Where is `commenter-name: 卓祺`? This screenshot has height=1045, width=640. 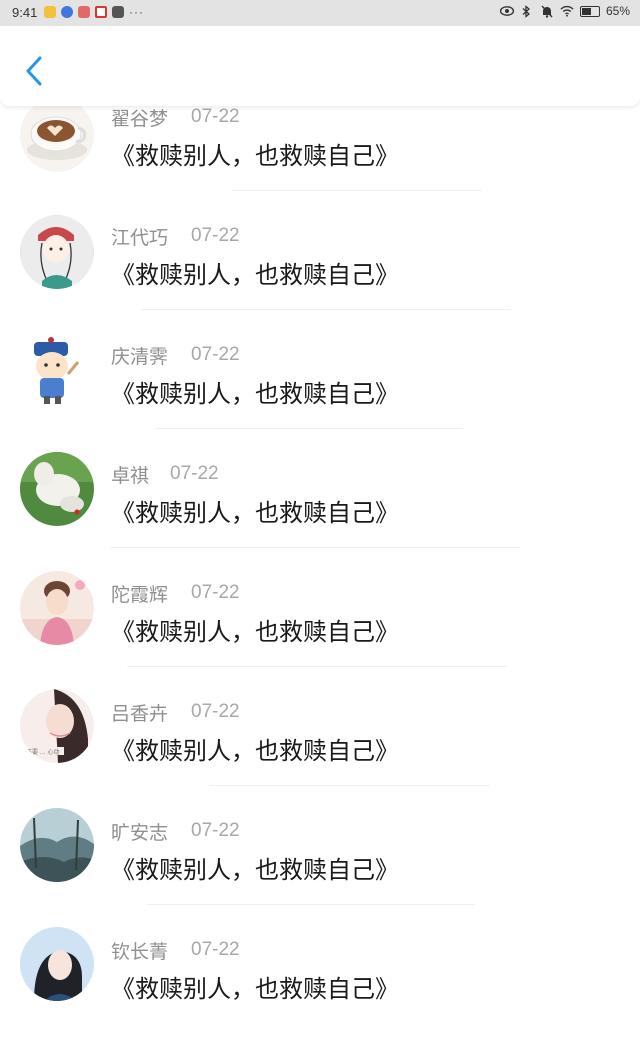 commenter-name: 卓祺 is located at coordinates (130, 476).